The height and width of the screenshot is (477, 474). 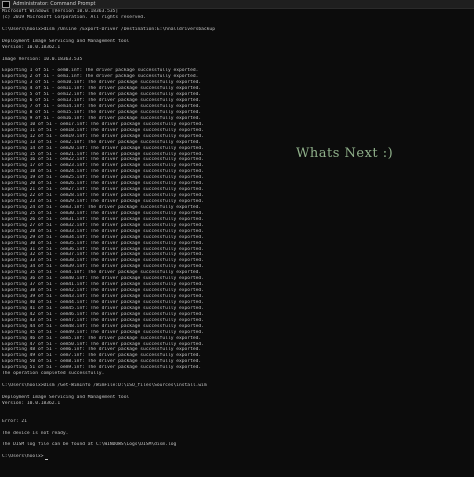 I want to click on window-title: Administrator: Command Prompt, so click(x=54, y=3).